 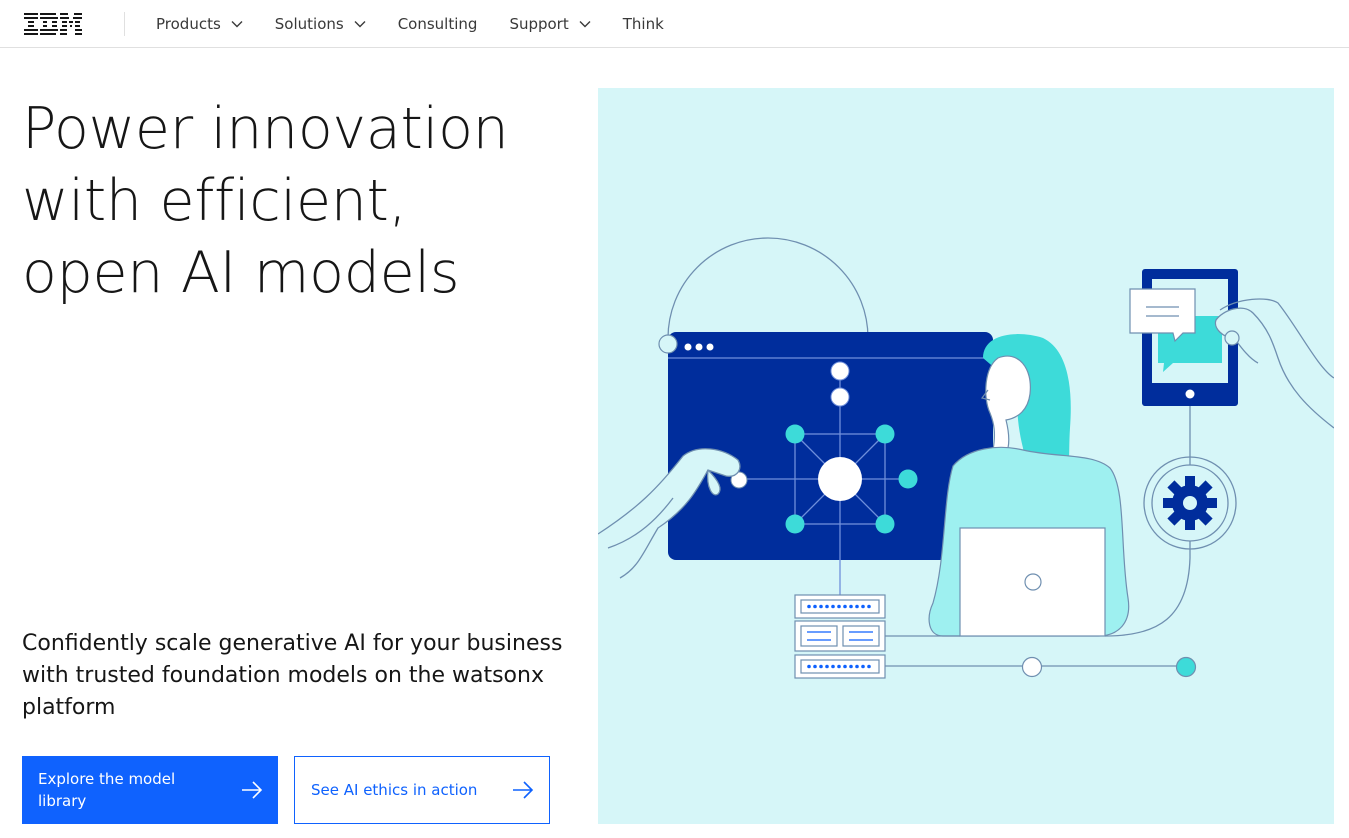 What do you see at coordinates (539, 23) in the screenshot?
I see `nav-item-label: Support` at bounding box center [539, 23].